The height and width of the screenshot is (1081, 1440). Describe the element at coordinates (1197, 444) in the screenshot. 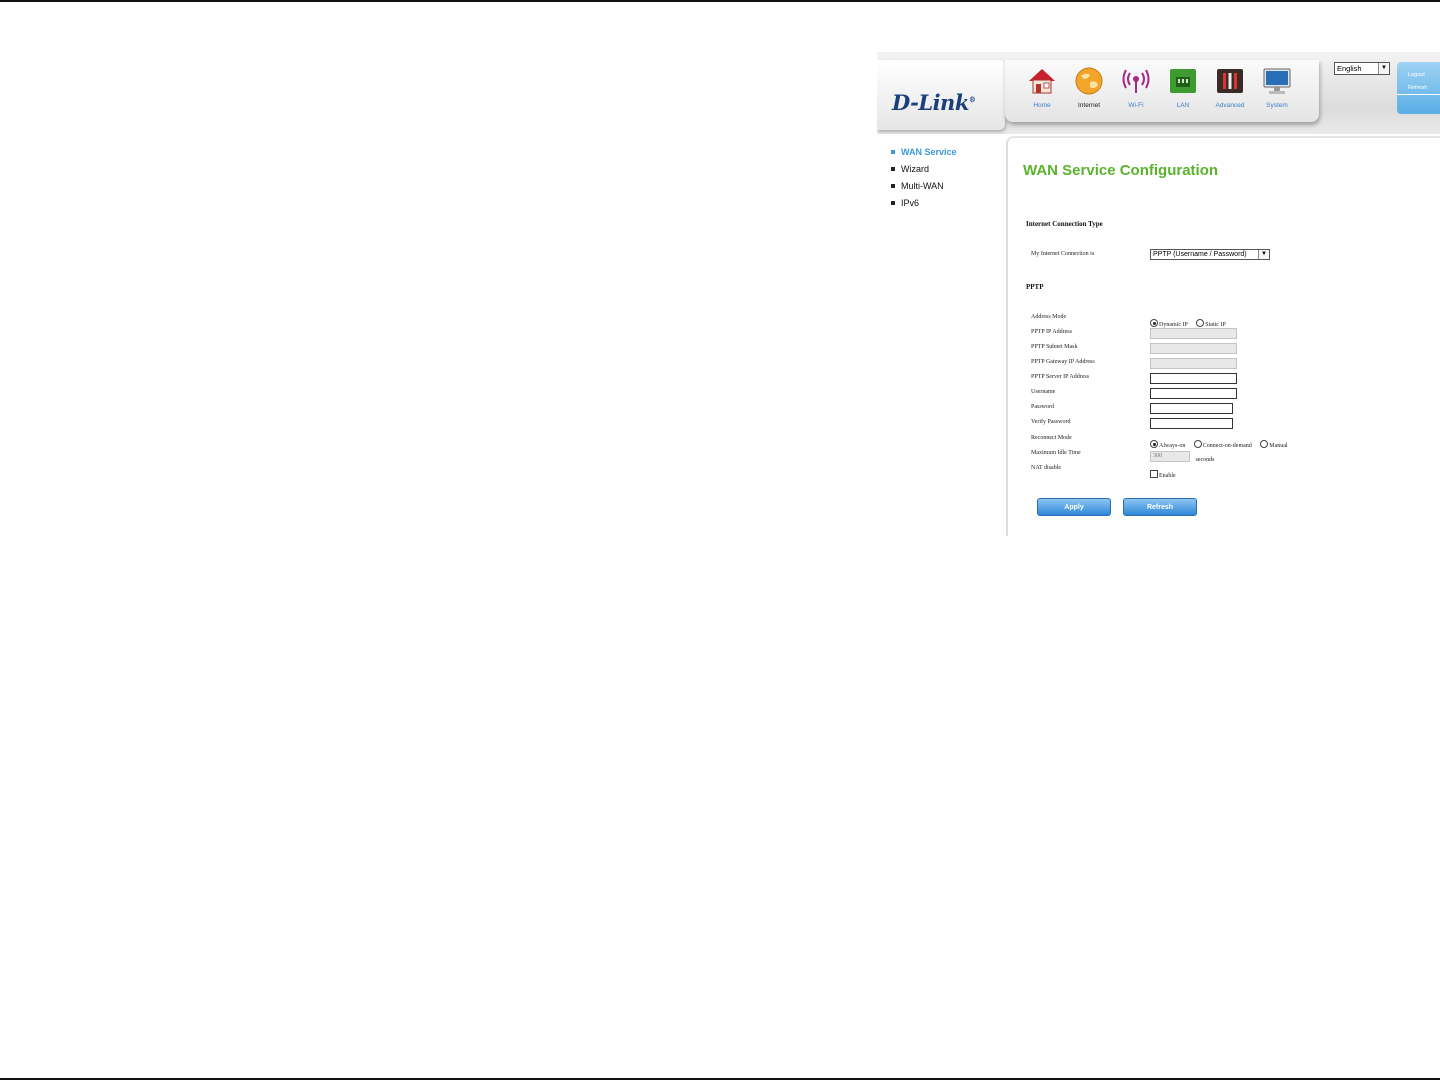

I see `radio-connect-on-demand` at that location.